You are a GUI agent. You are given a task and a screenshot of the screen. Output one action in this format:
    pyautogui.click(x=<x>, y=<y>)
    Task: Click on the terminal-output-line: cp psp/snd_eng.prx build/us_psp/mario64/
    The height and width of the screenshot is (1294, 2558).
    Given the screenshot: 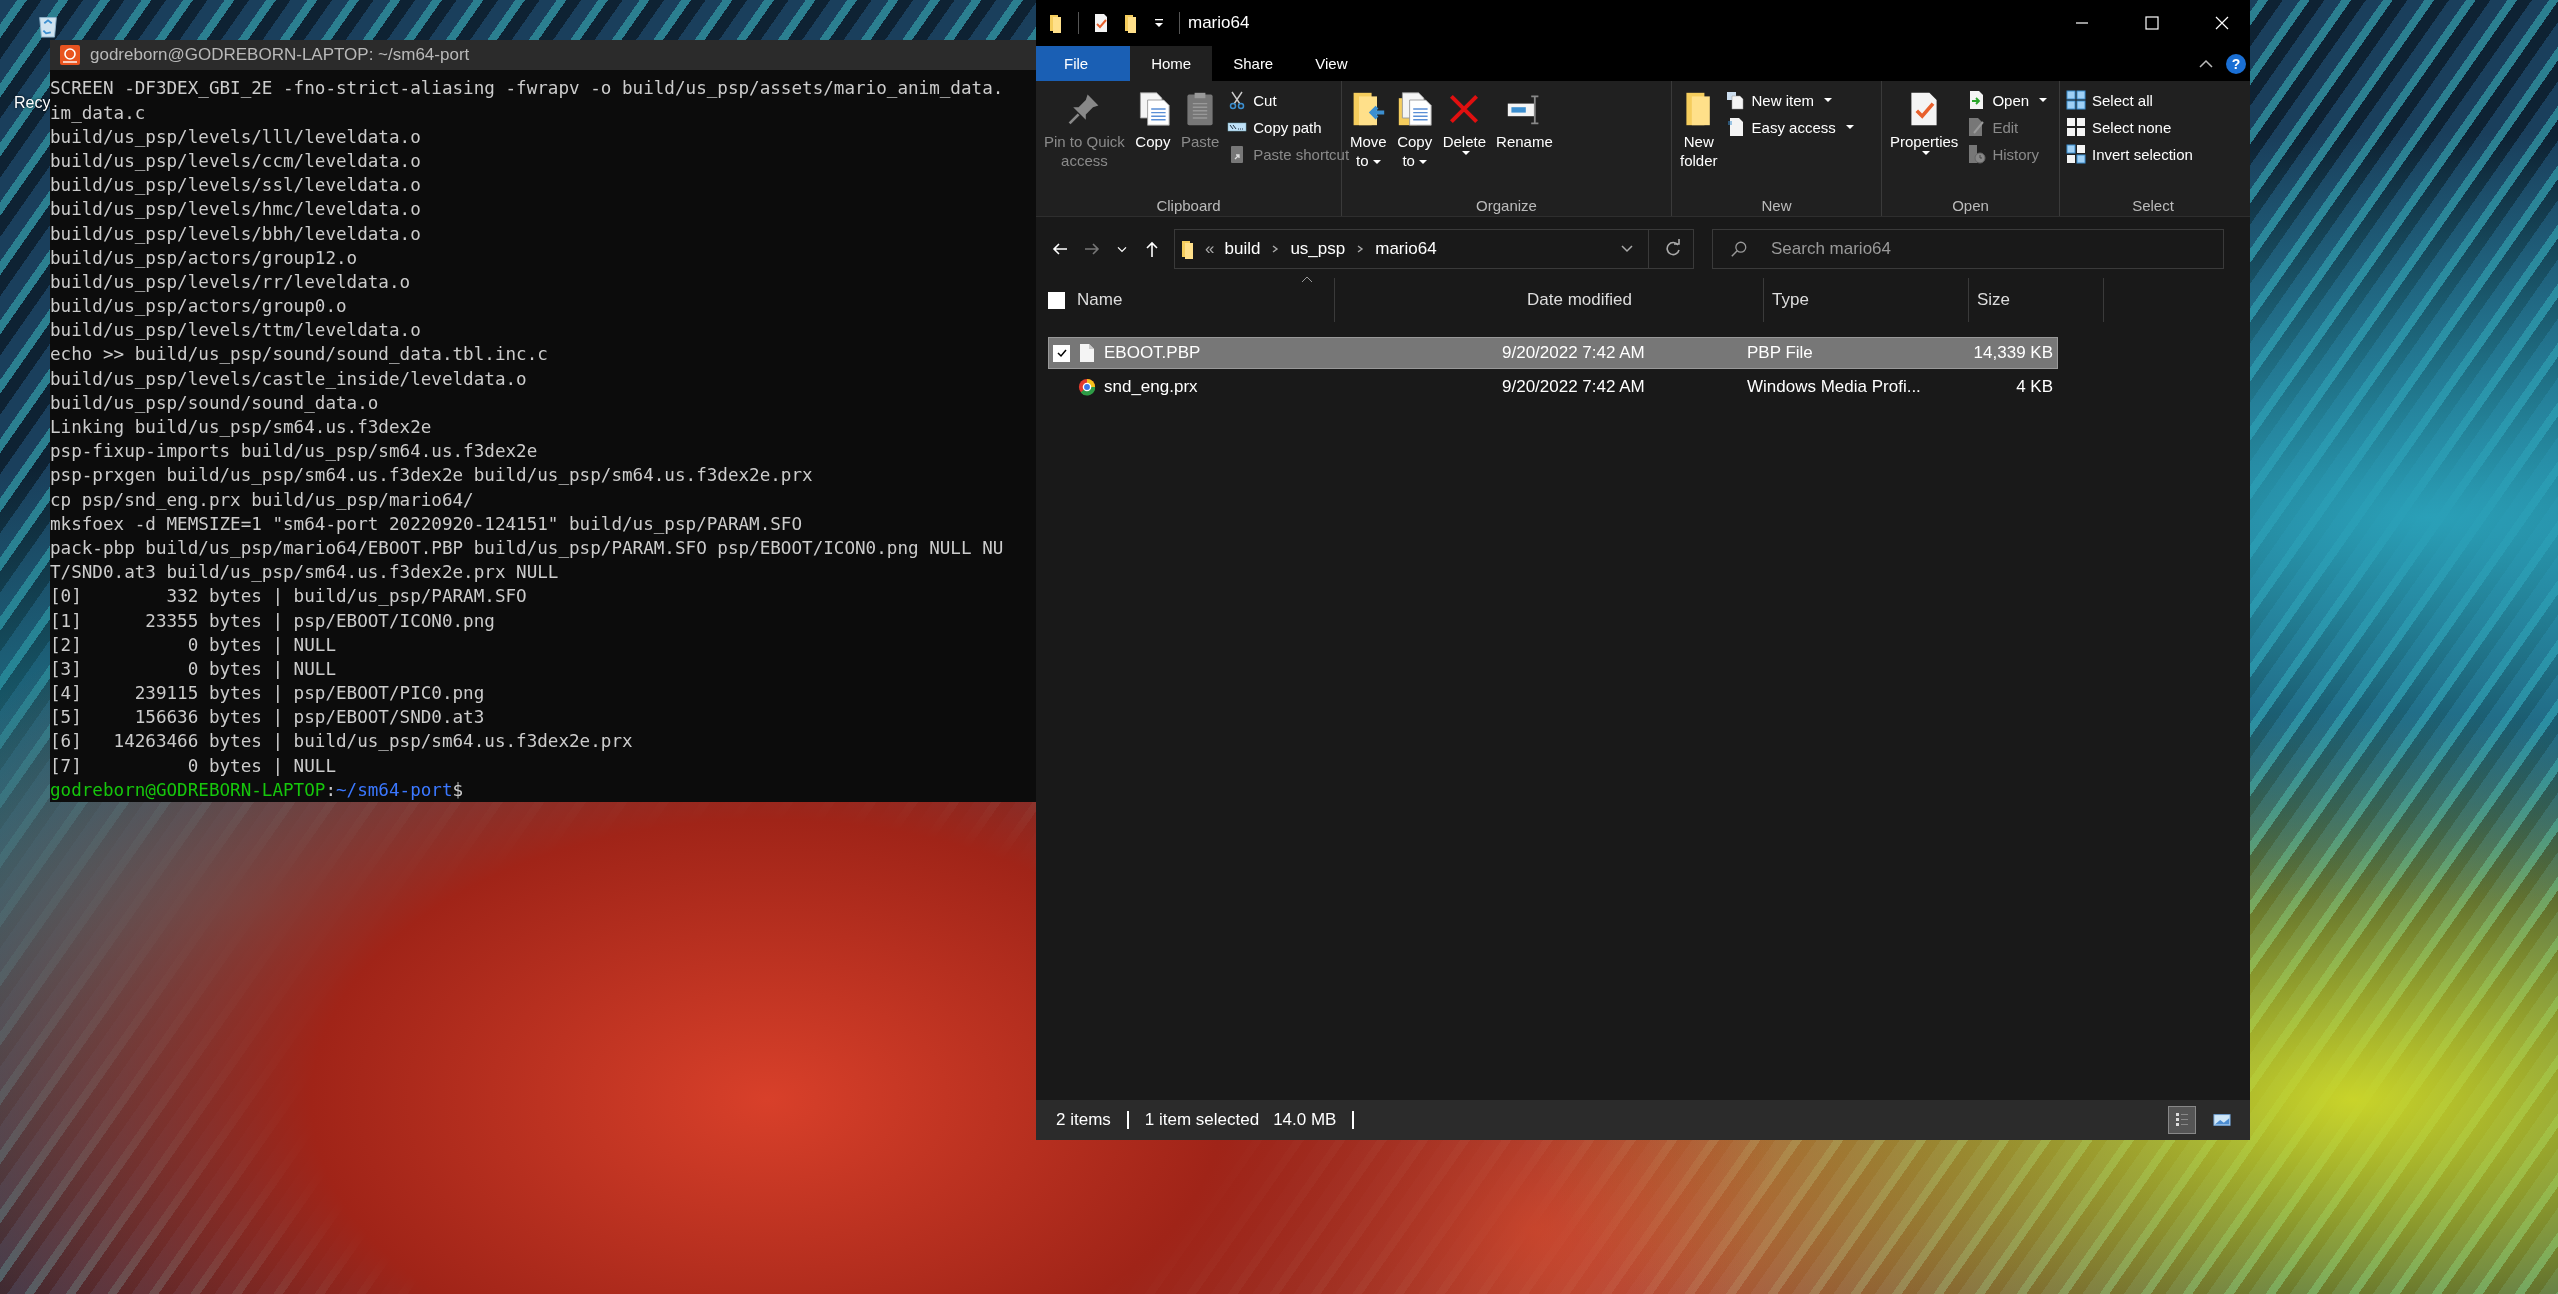 What is the action you would take?
    pyautogui.click(x=262, y=500)
    